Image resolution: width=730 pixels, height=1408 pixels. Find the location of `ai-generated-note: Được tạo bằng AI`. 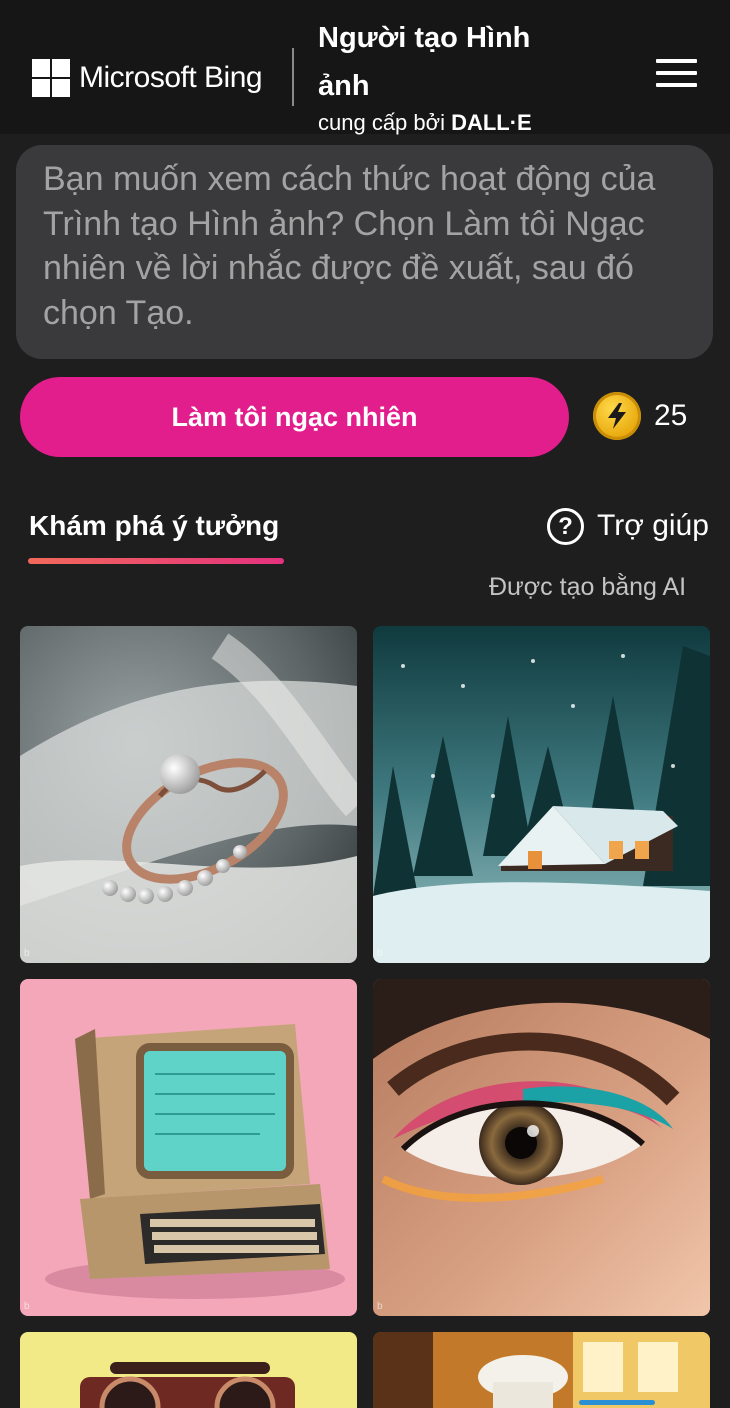

ai-generated-note: Được tạo bằng AI is located at coordinates (588, 587).